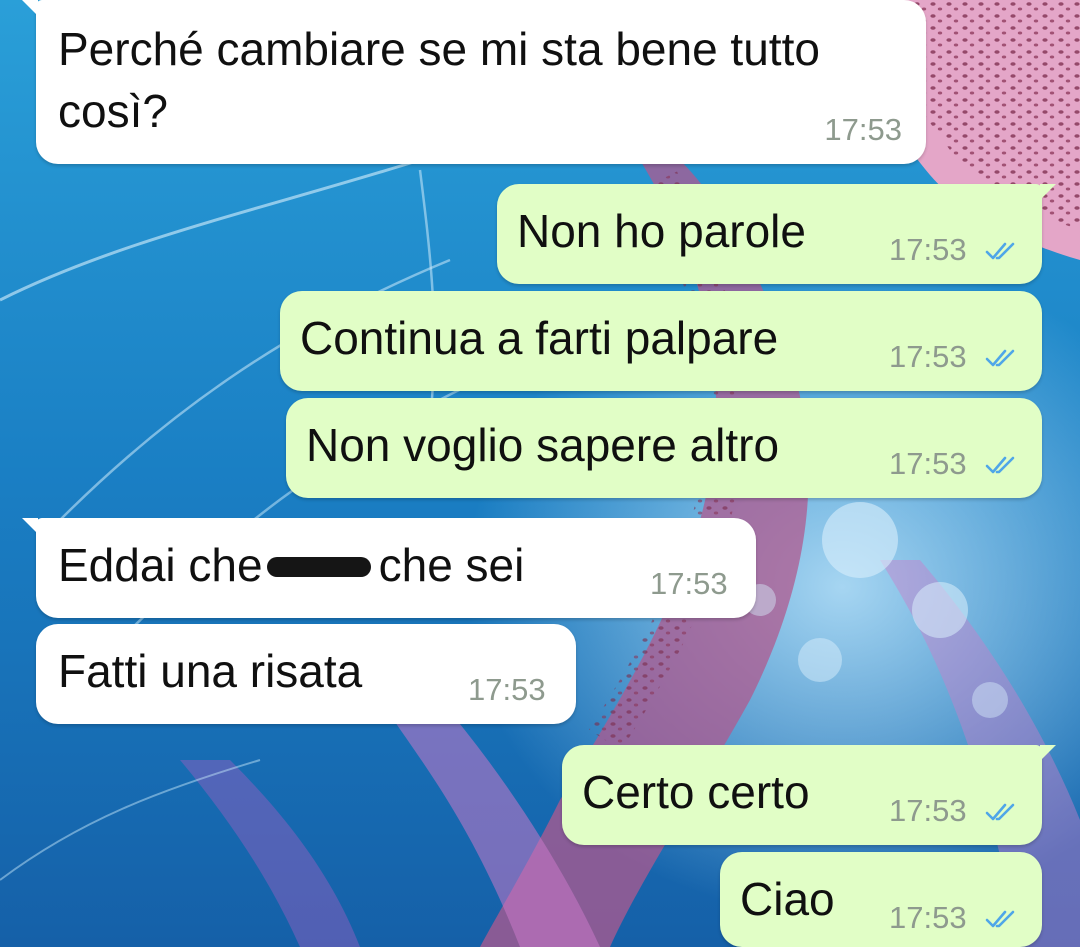 Image resolution: width=1080 pixels, height=947 pixels. Describe the element at coordinates (661, 231) in the screenshot. I see `message-text: Non ho parole` at that location.